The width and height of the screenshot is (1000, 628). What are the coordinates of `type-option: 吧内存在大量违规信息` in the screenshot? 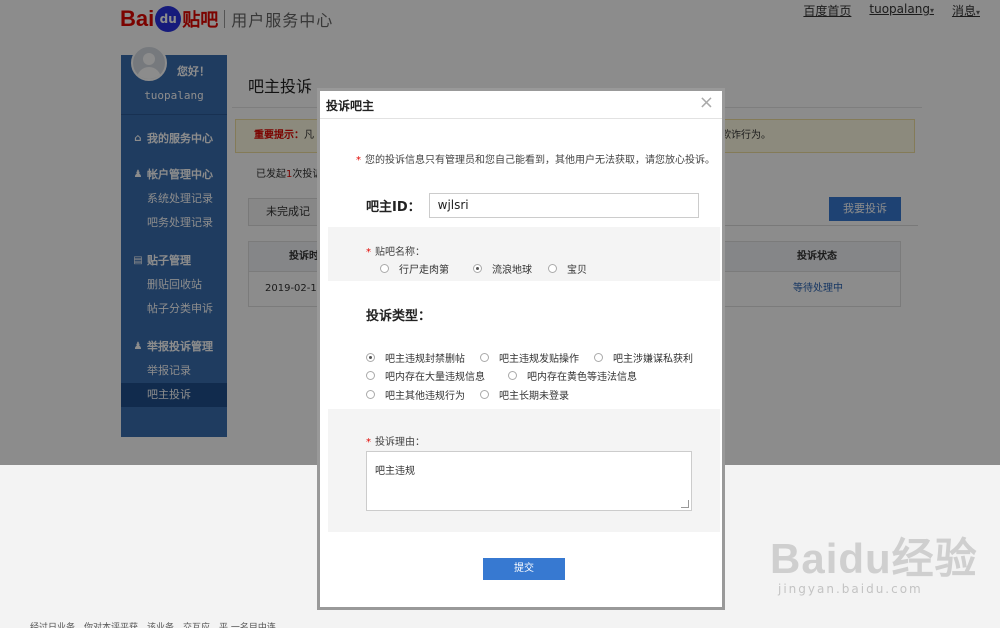 It's located at (425, 375).